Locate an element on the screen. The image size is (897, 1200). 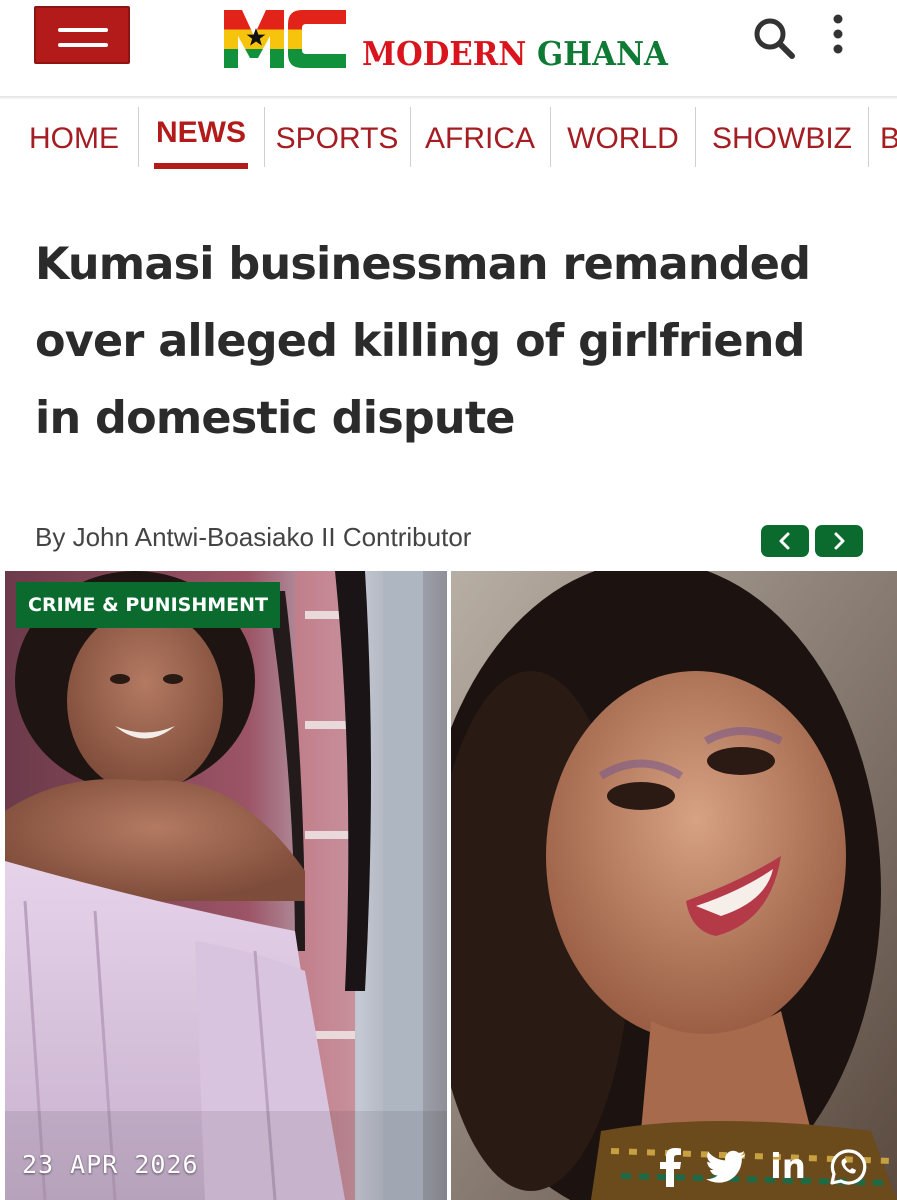
next-article-button is located at coordinates (839, 541).